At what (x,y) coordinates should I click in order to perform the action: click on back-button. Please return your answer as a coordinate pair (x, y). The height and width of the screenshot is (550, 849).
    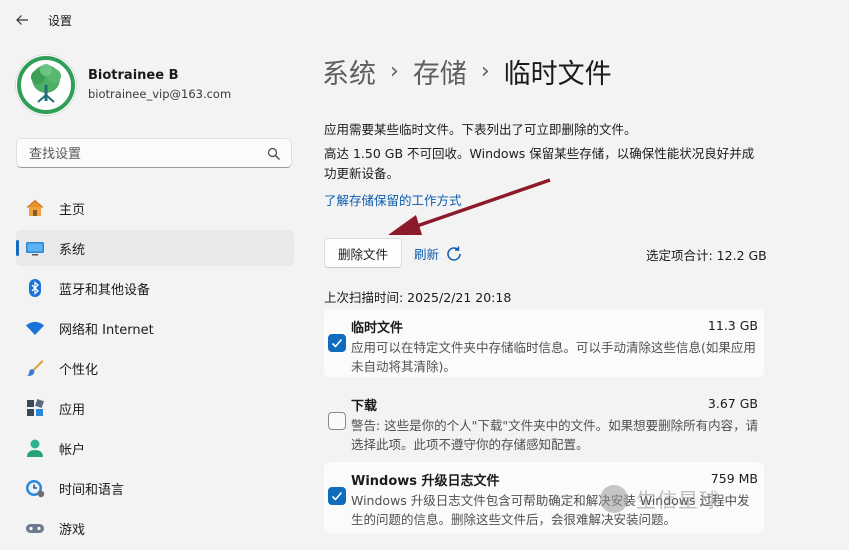
    Looking at the image, I should click on (22, 20).